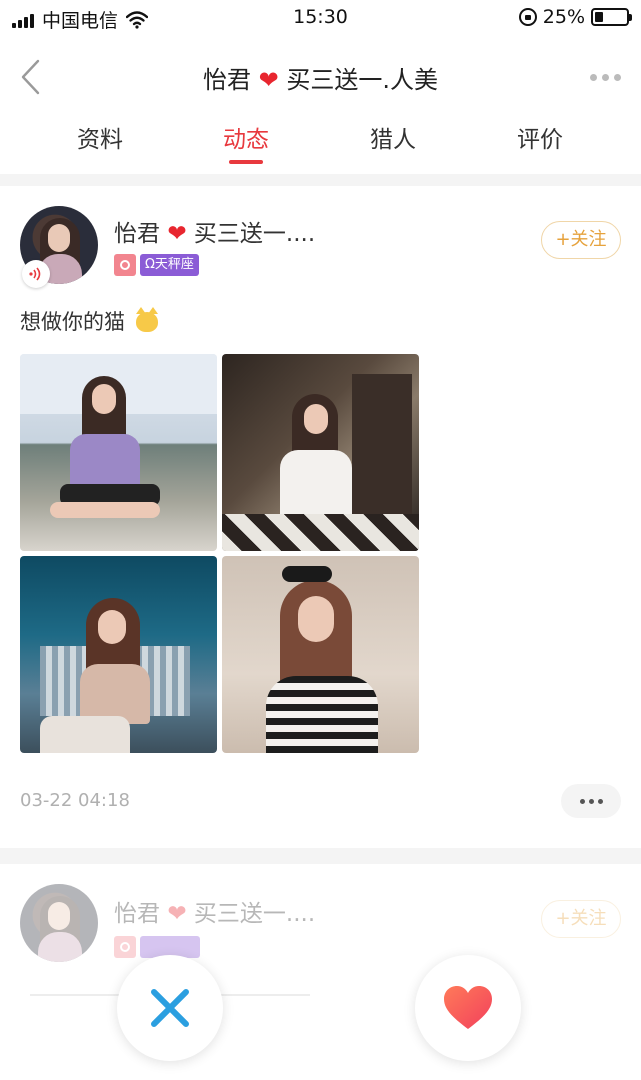  Describe the element at coordinates (137, 234) in the screenshot. I see `username-name: 怡君` at that location.